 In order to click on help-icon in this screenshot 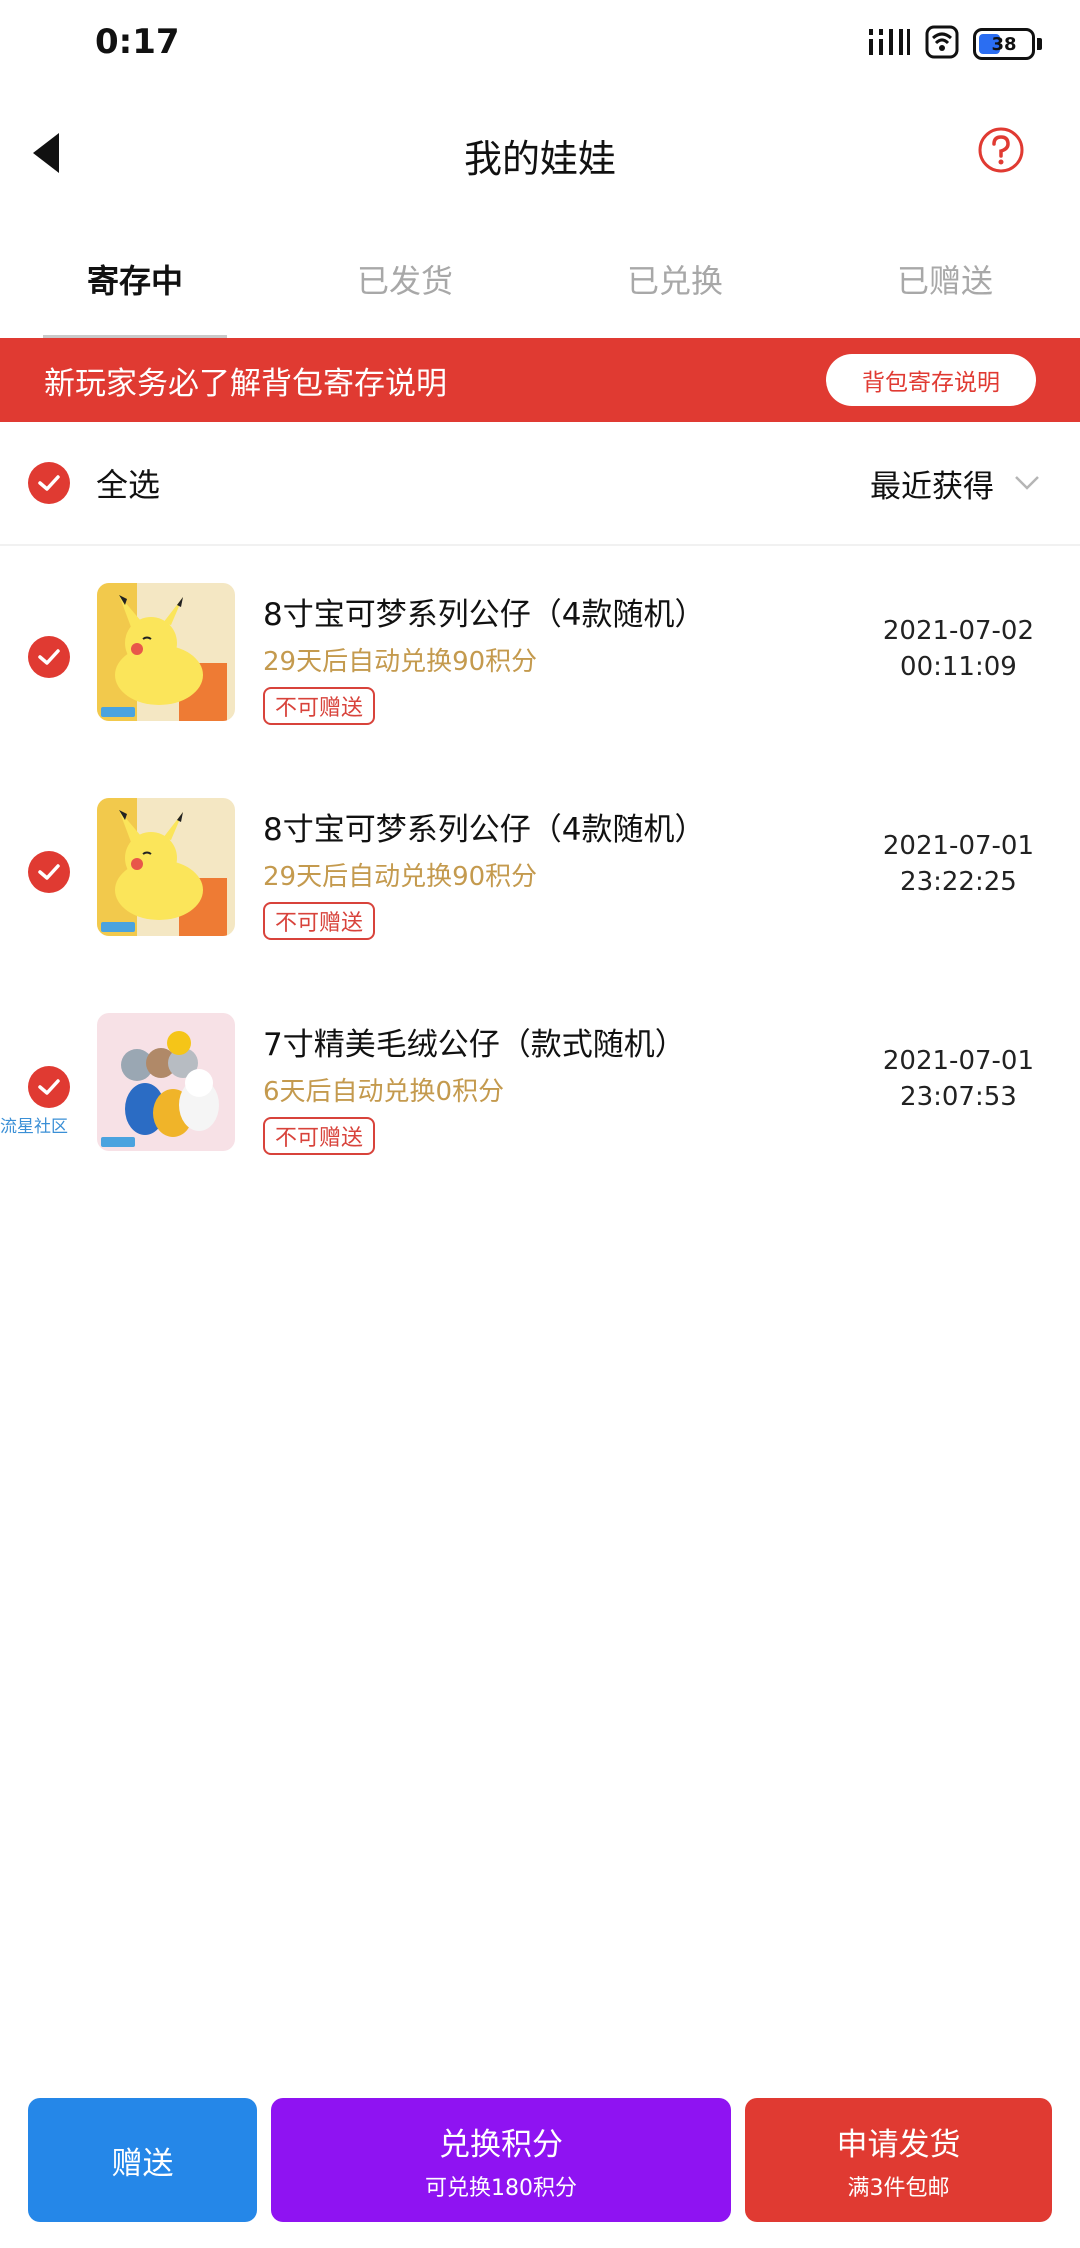, I will do `click(1001, 150)`.